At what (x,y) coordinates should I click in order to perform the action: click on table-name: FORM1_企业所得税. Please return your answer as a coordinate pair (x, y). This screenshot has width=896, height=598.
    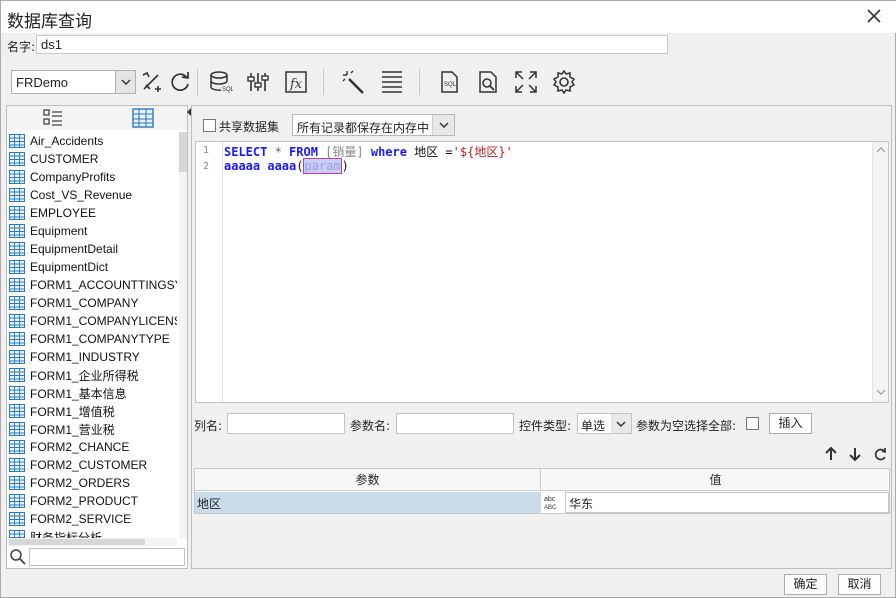
    Looking at the image, I should click on (84, 375).